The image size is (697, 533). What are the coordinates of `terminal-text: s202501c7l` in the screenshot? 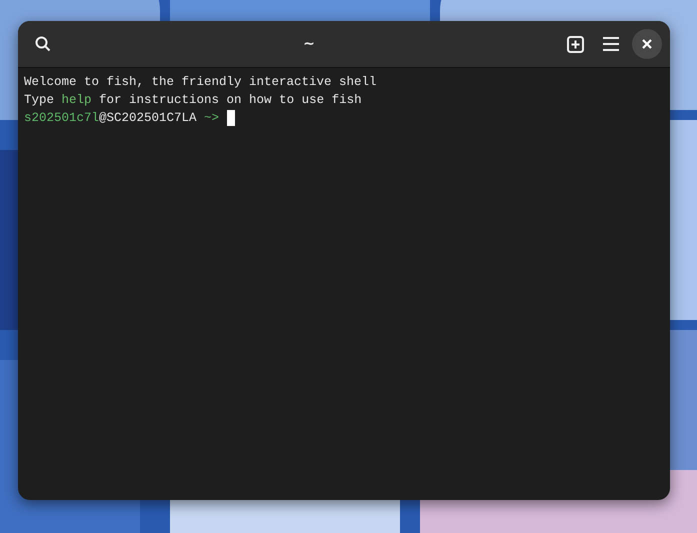 It's located at (62, 118).